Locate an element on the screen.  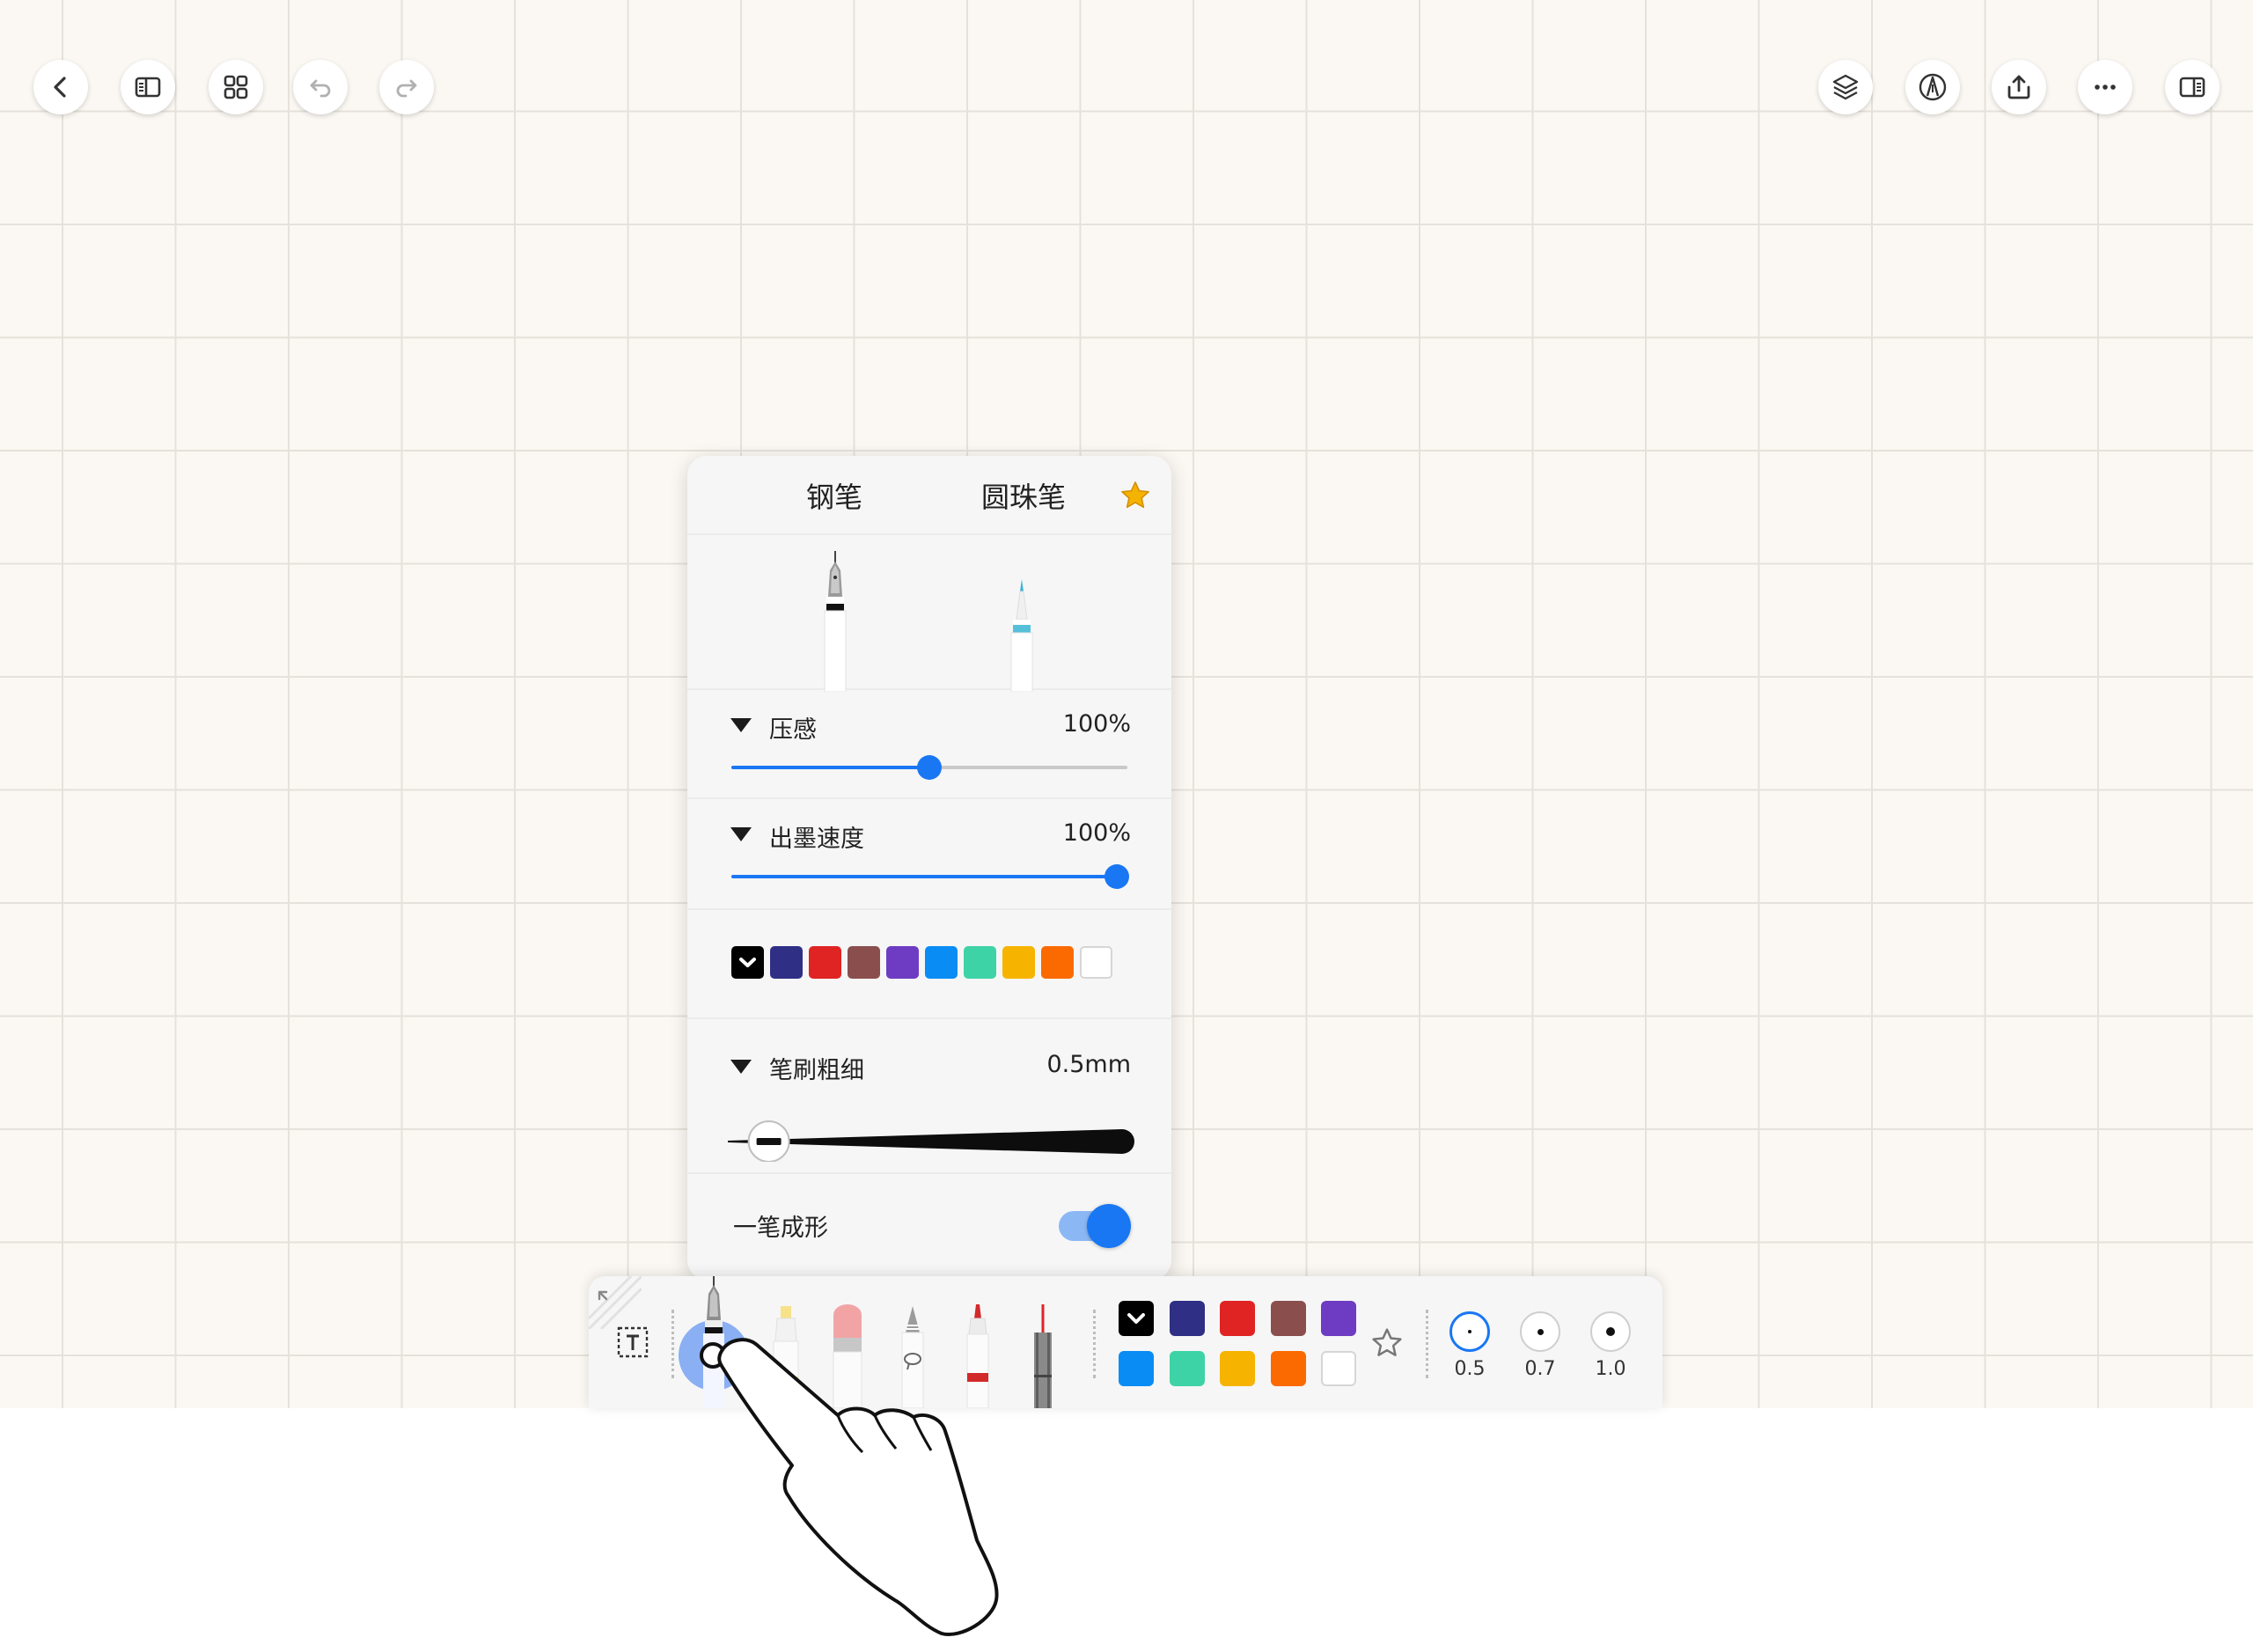
brush-width-value: 0.5mm is located at coordinates (1089, 1064).